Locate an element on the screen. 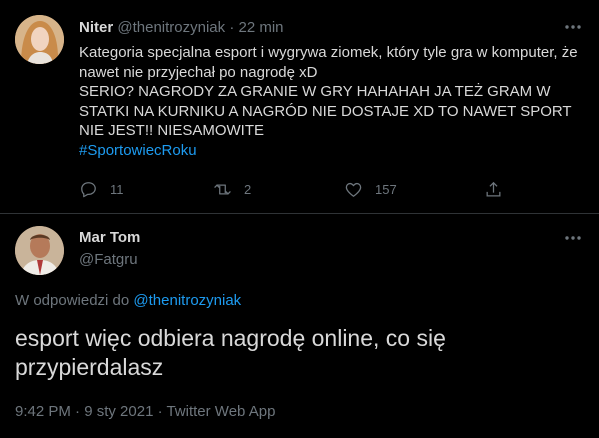 The height and width of the screenshot is (438, 599). retweet-icon is located at coordinates (222, 189).